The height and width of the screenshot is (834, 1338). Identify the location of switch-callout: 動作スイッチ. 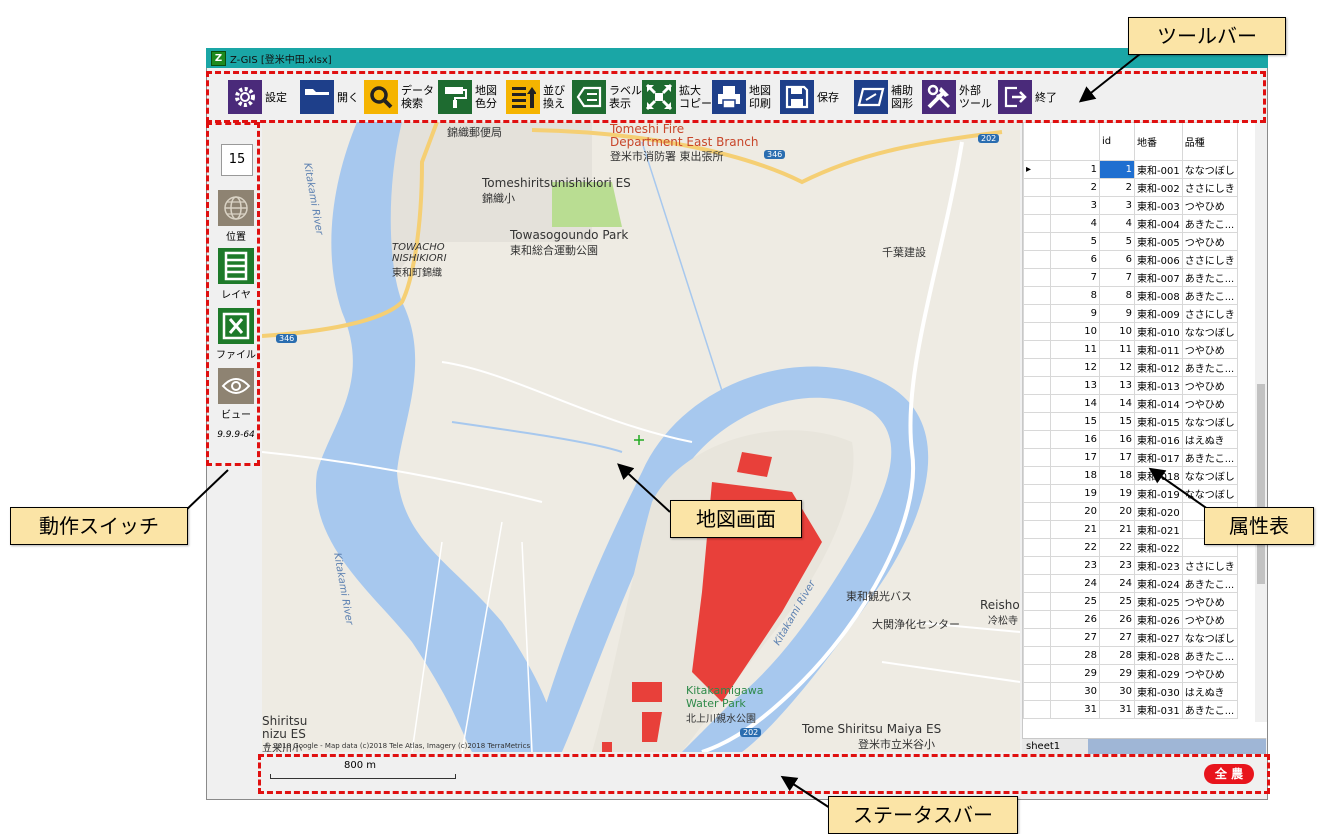
(99, 526).